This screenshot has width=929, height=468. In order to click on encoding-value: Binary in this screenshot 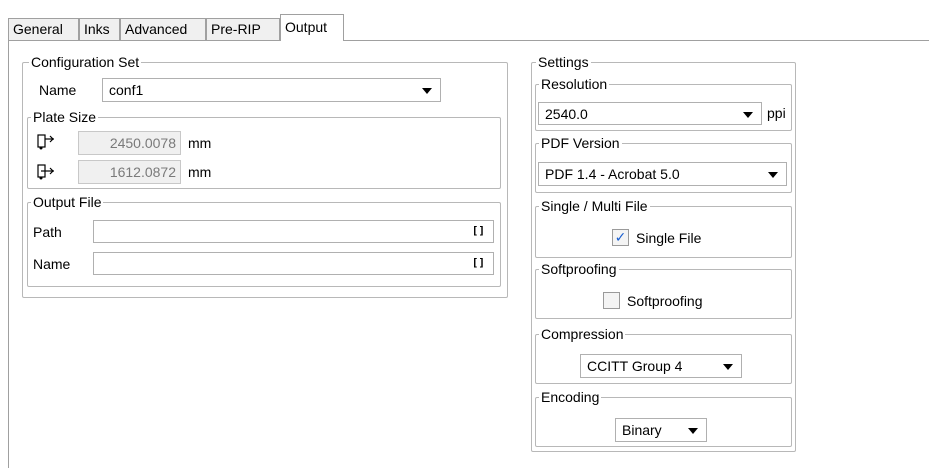, I will do `click(642, 430)`.